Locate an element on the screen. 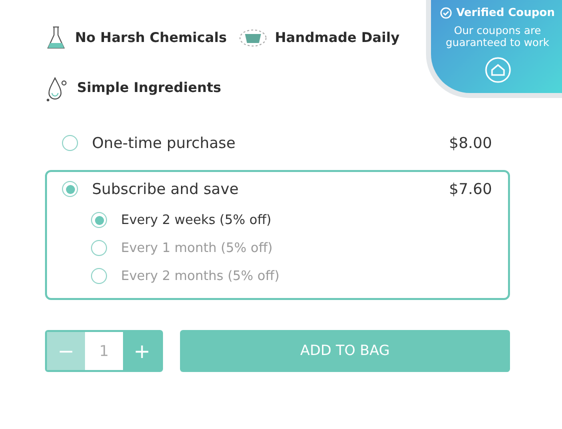 The image size is (562, 429). feature-label: Handmade Daily is located at coordinates (337, 38).